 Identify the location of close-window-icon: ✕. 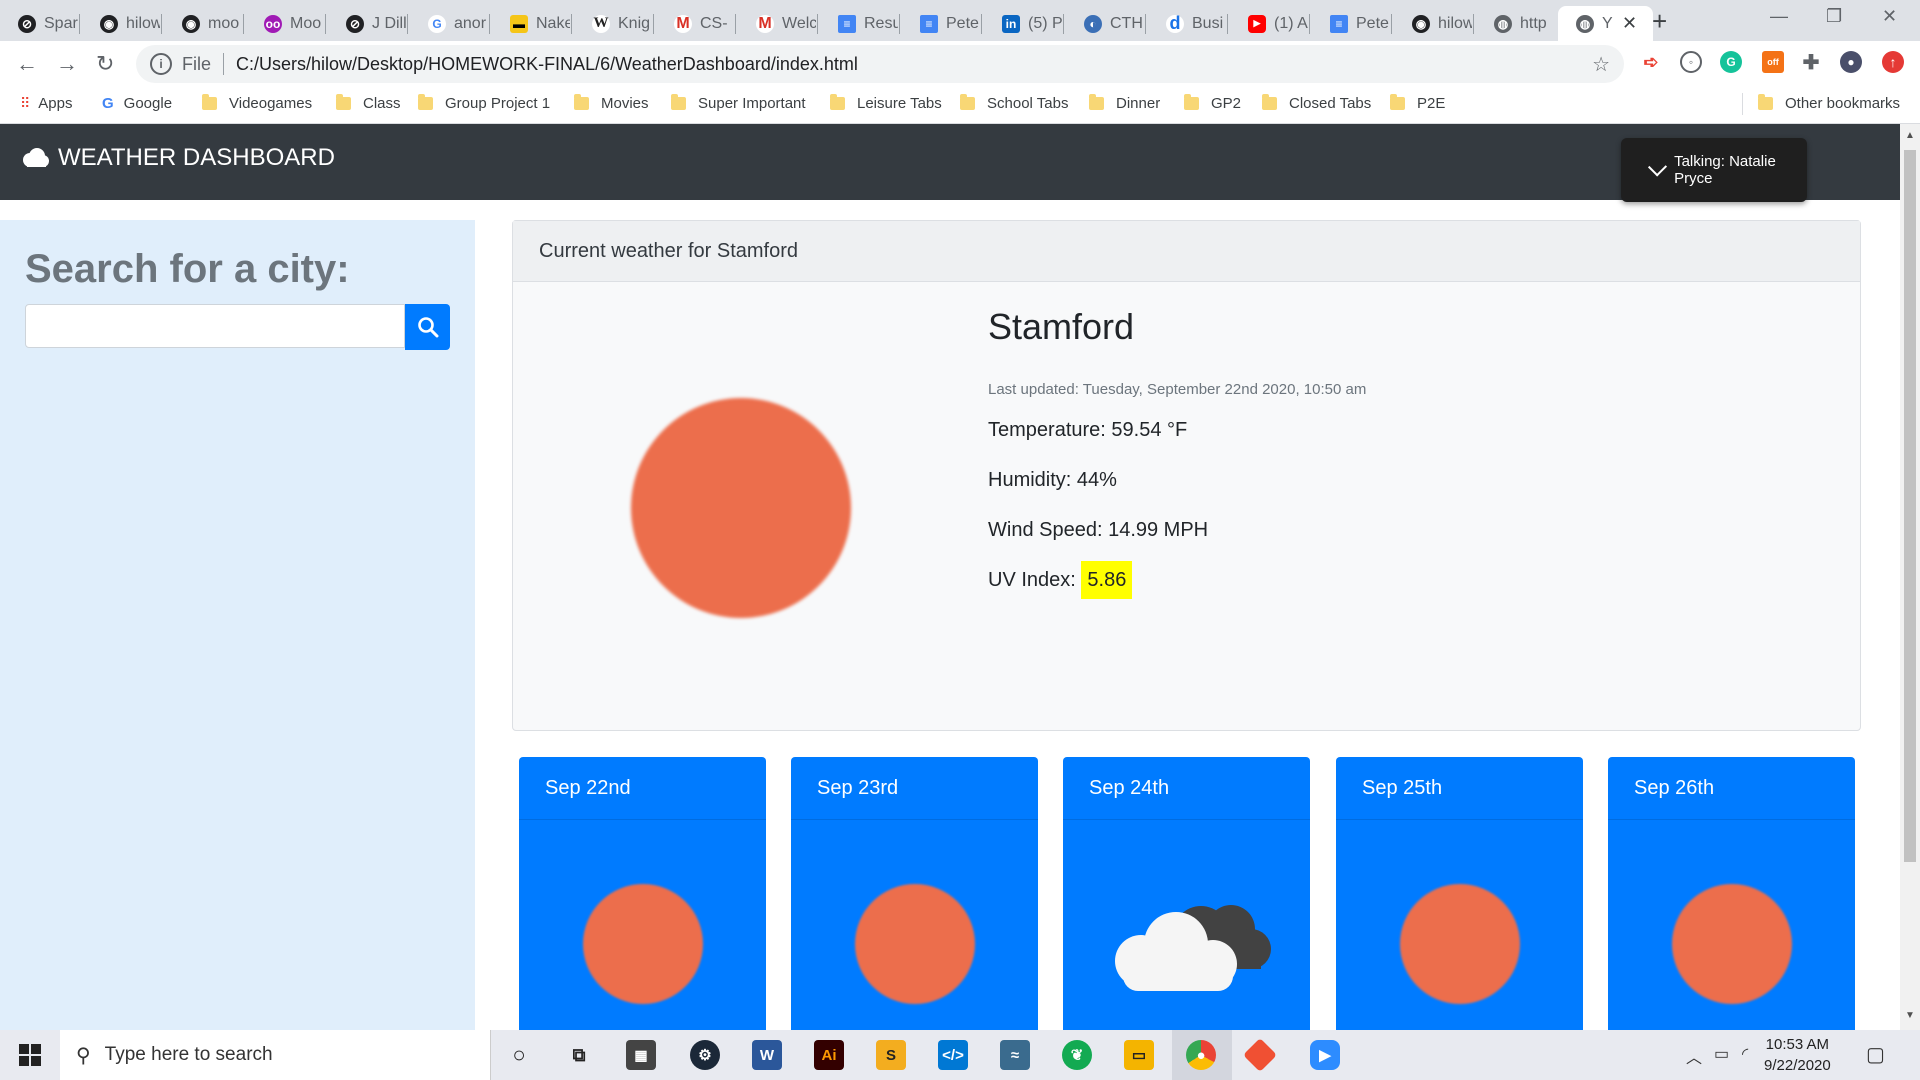
(1889, 16).